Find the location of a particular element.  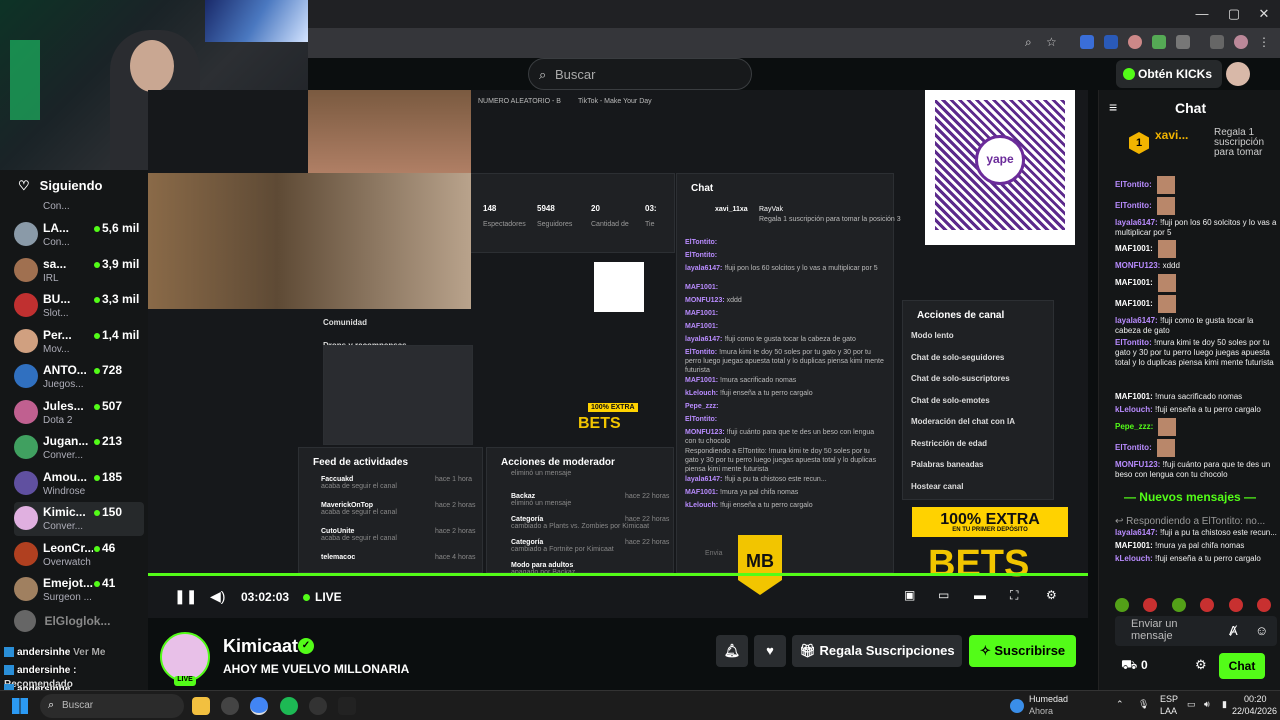

sidebar-channel: LeonCr... Overwatch 46 is located at coordinates (79, 555).